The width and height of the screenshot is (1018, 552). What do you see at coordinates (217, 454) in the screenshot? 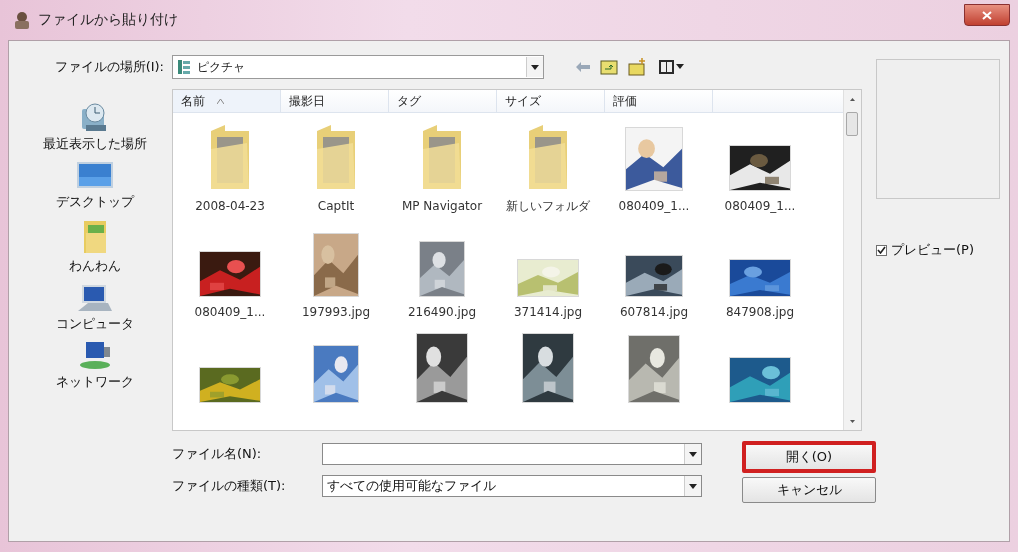
I see `file-name-label: ファイル名(N):` at bounding box center [217, 454].